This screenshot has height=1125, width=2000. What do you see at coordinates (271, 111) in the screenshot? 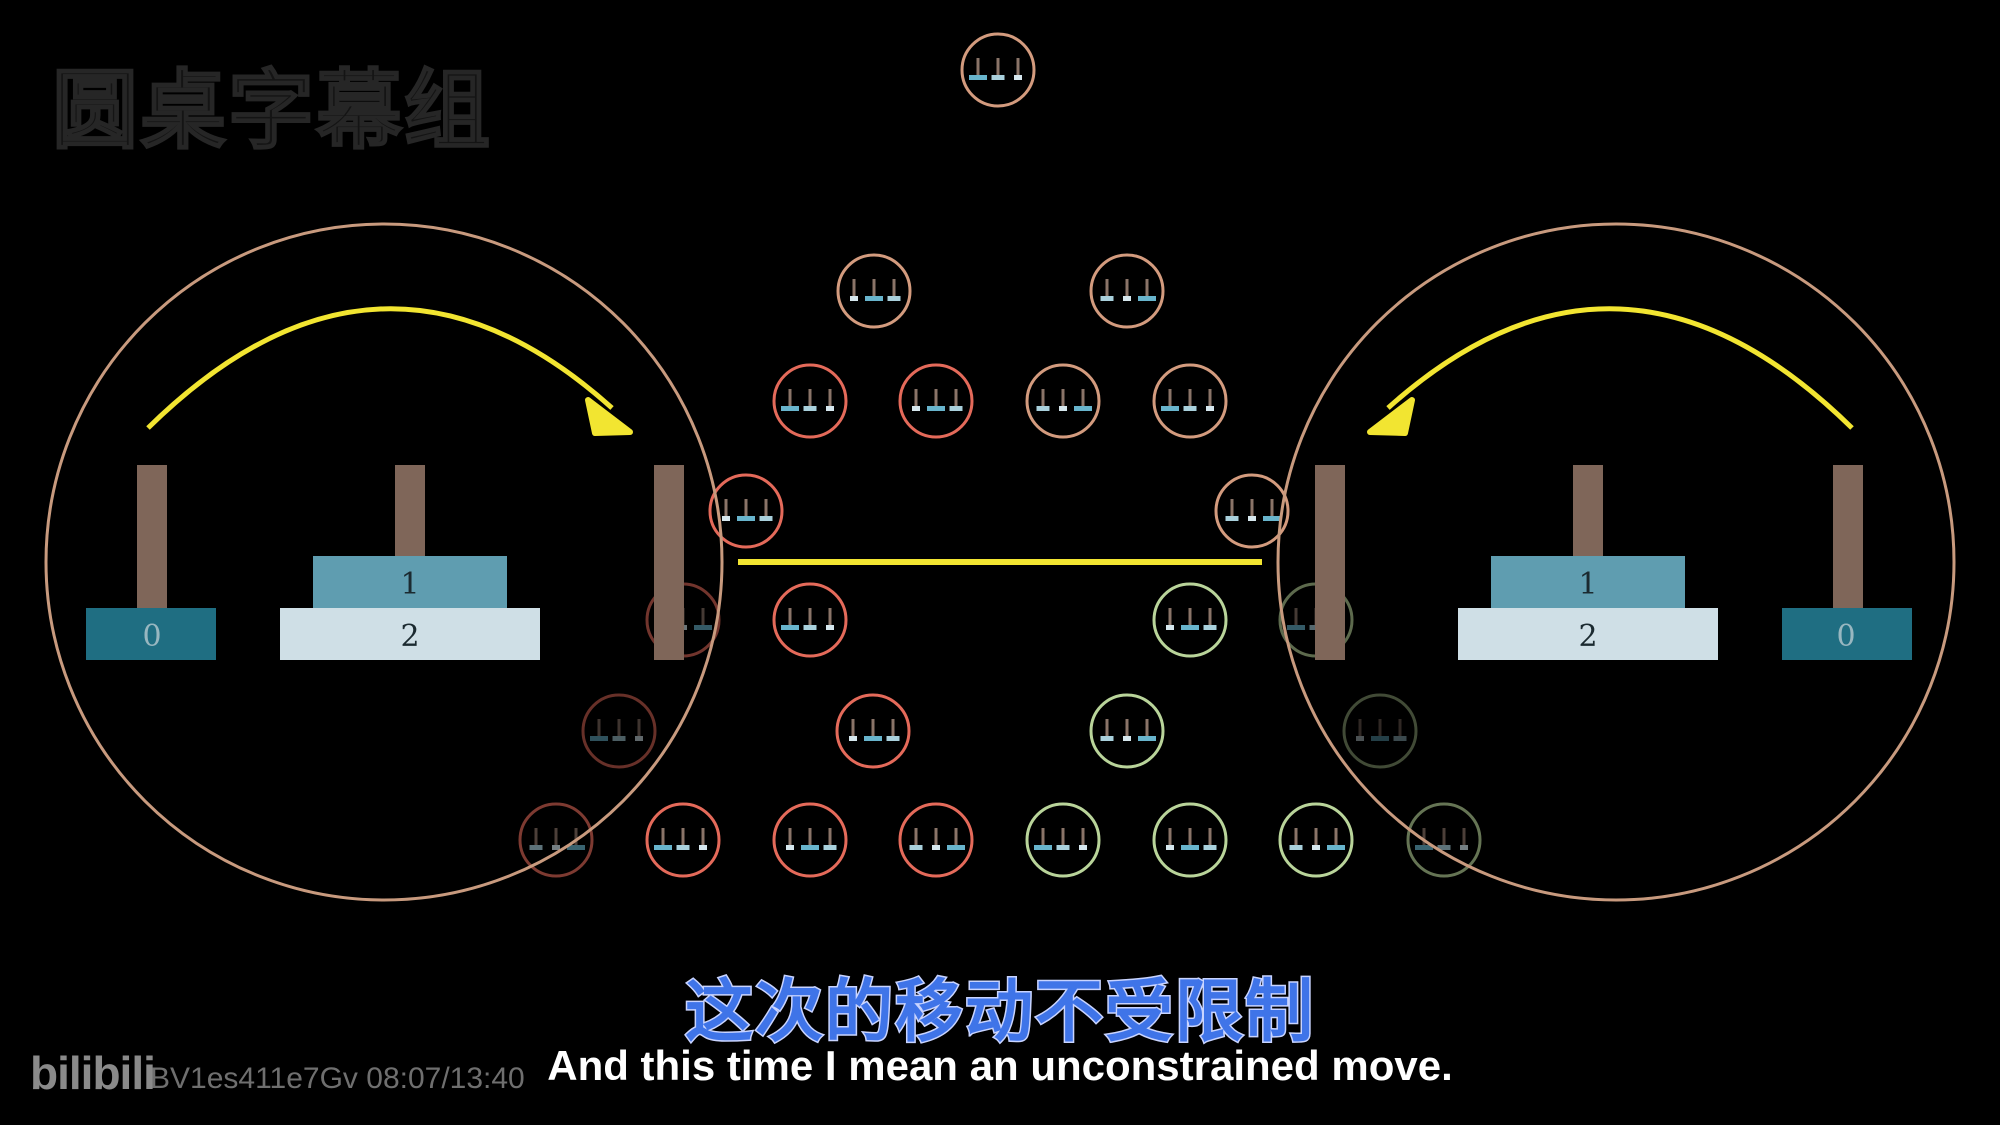
I see `fansub-watermark: 圆桌字幕组` at bounding box center [271, 111].